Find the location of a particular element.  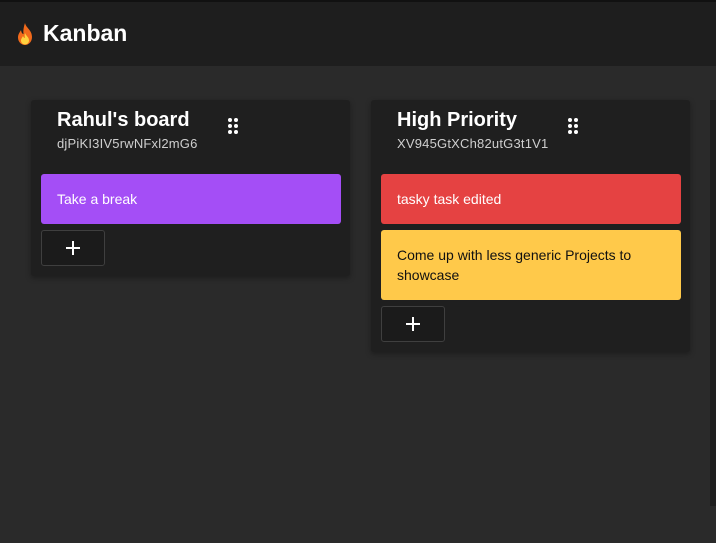

column-id: djPiKI3IV5rwNFxl2mG6 is located at coordinates (127, 143).